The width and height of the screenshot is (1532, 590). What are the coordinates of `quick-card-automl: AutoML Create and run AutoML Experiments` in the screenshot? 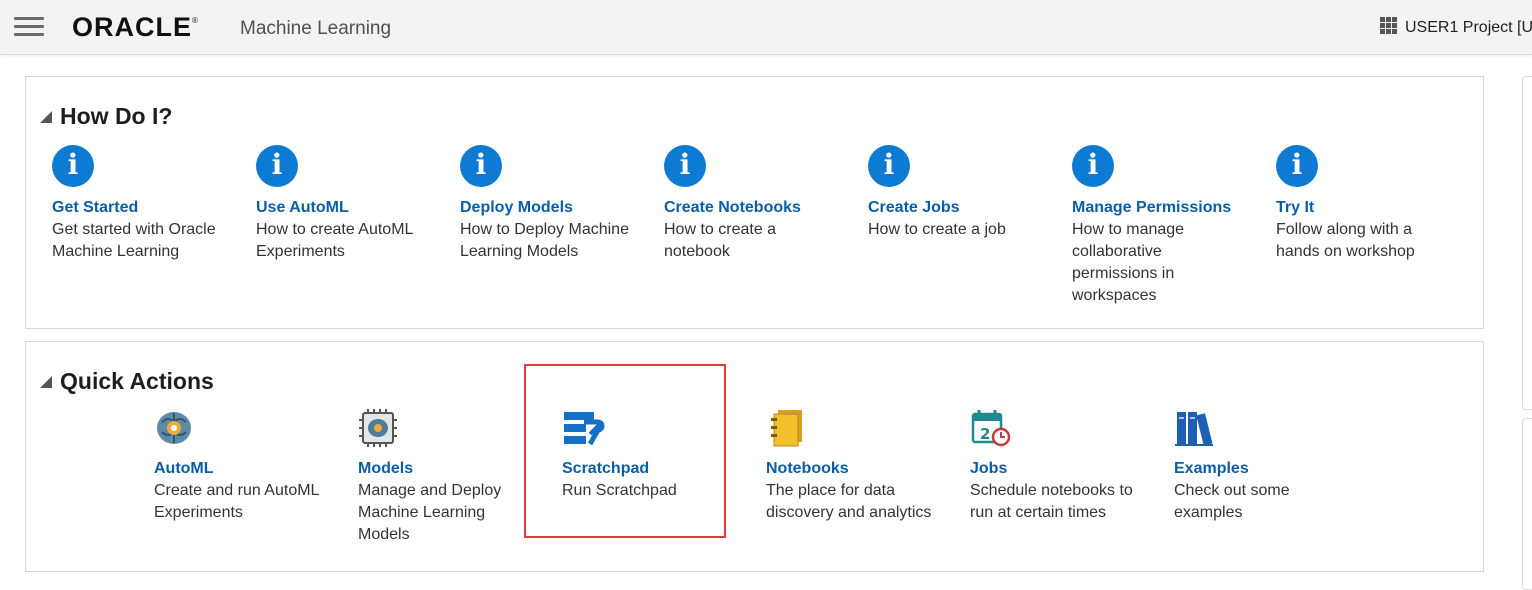 It's located at (249, 466).